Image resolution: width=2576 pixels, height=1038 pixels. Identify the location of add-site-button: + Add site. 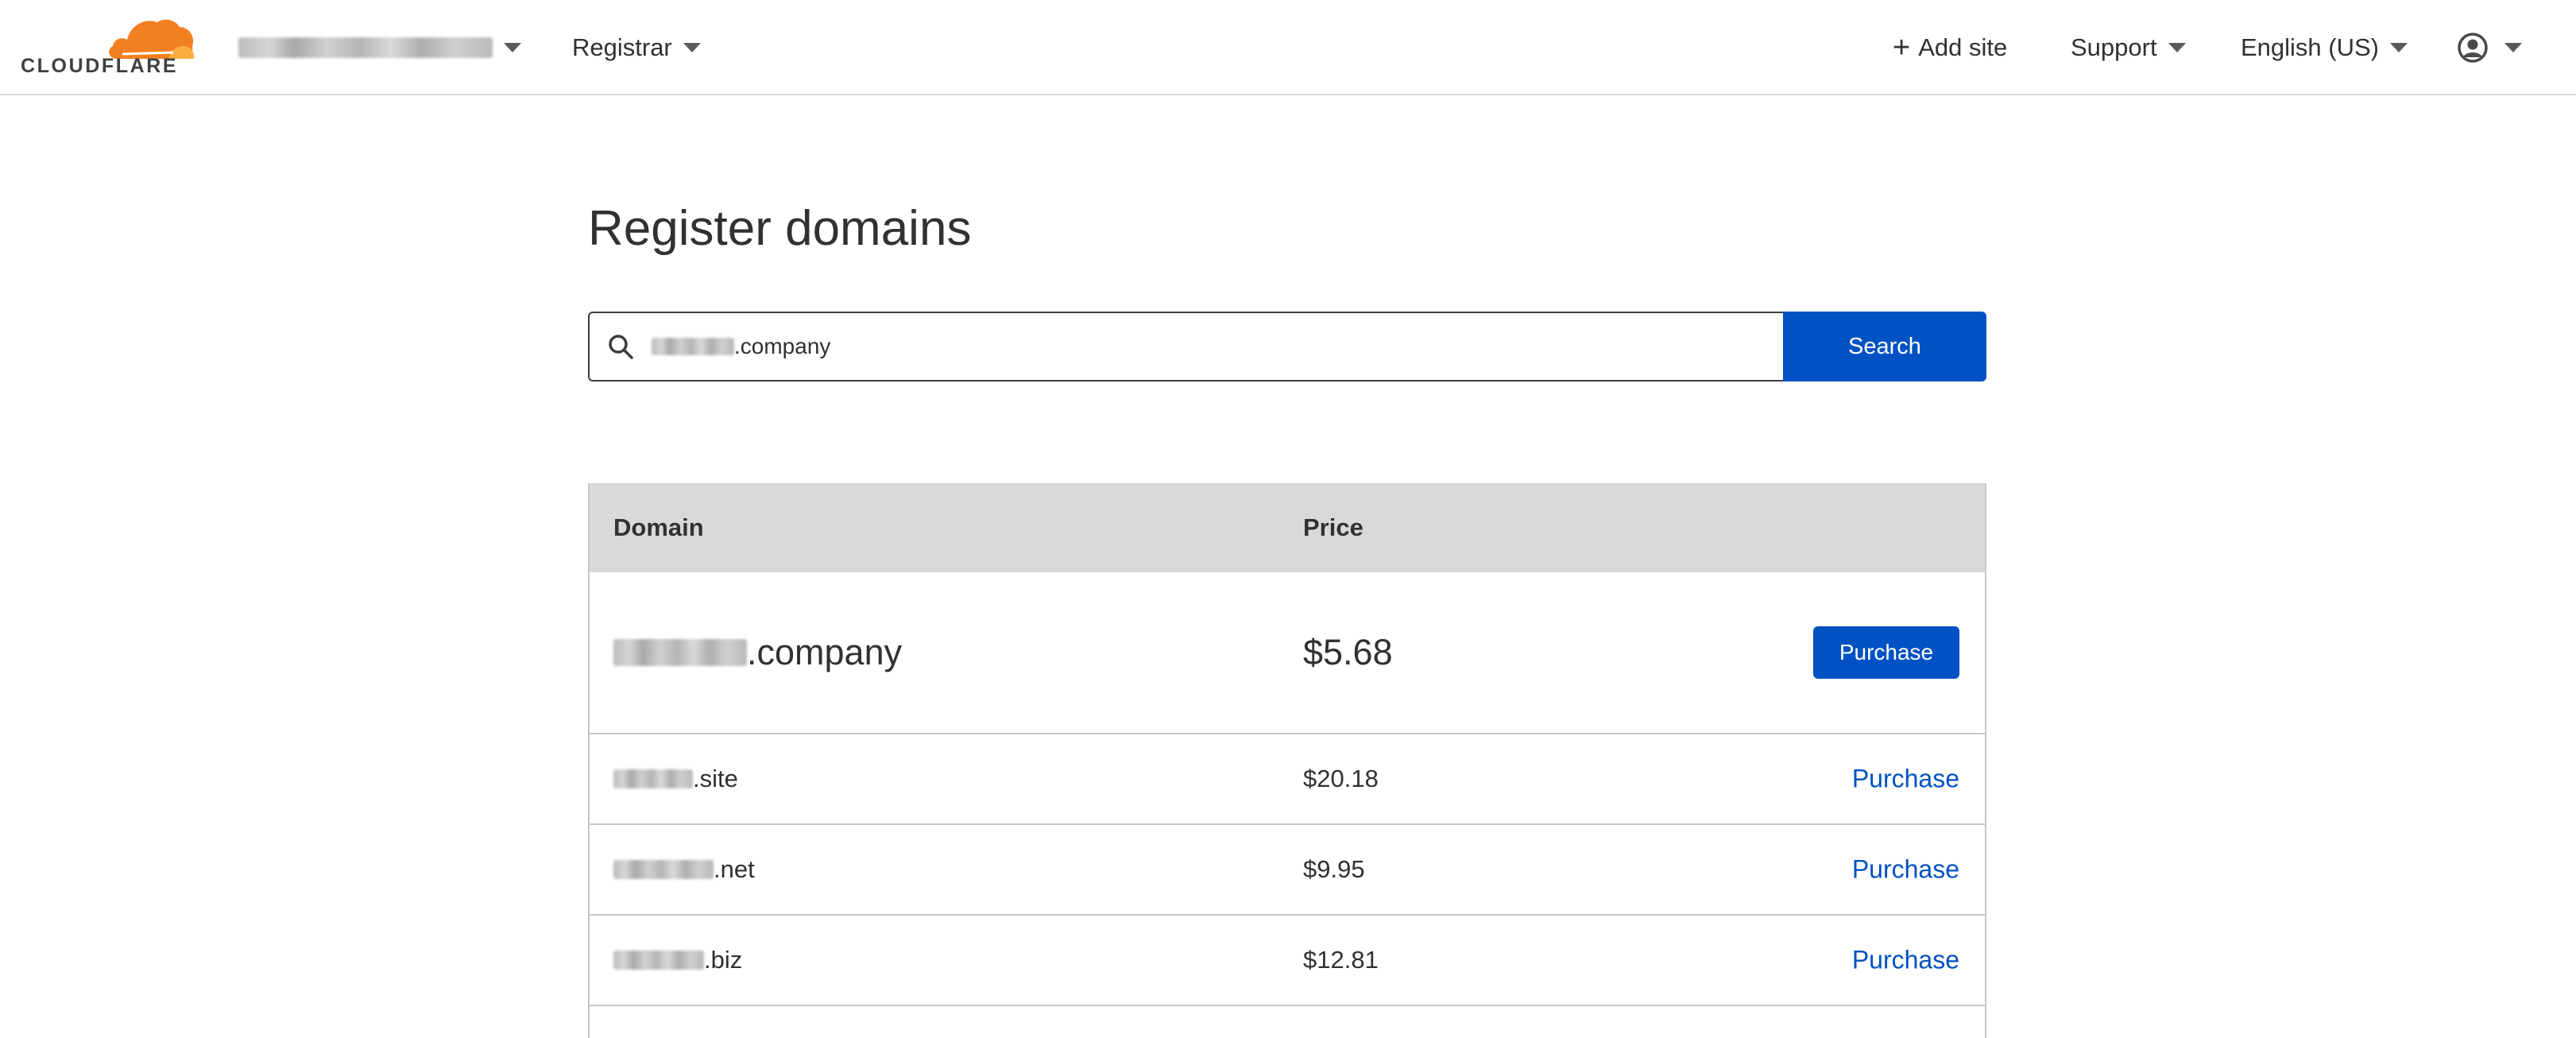
(1950, 48).